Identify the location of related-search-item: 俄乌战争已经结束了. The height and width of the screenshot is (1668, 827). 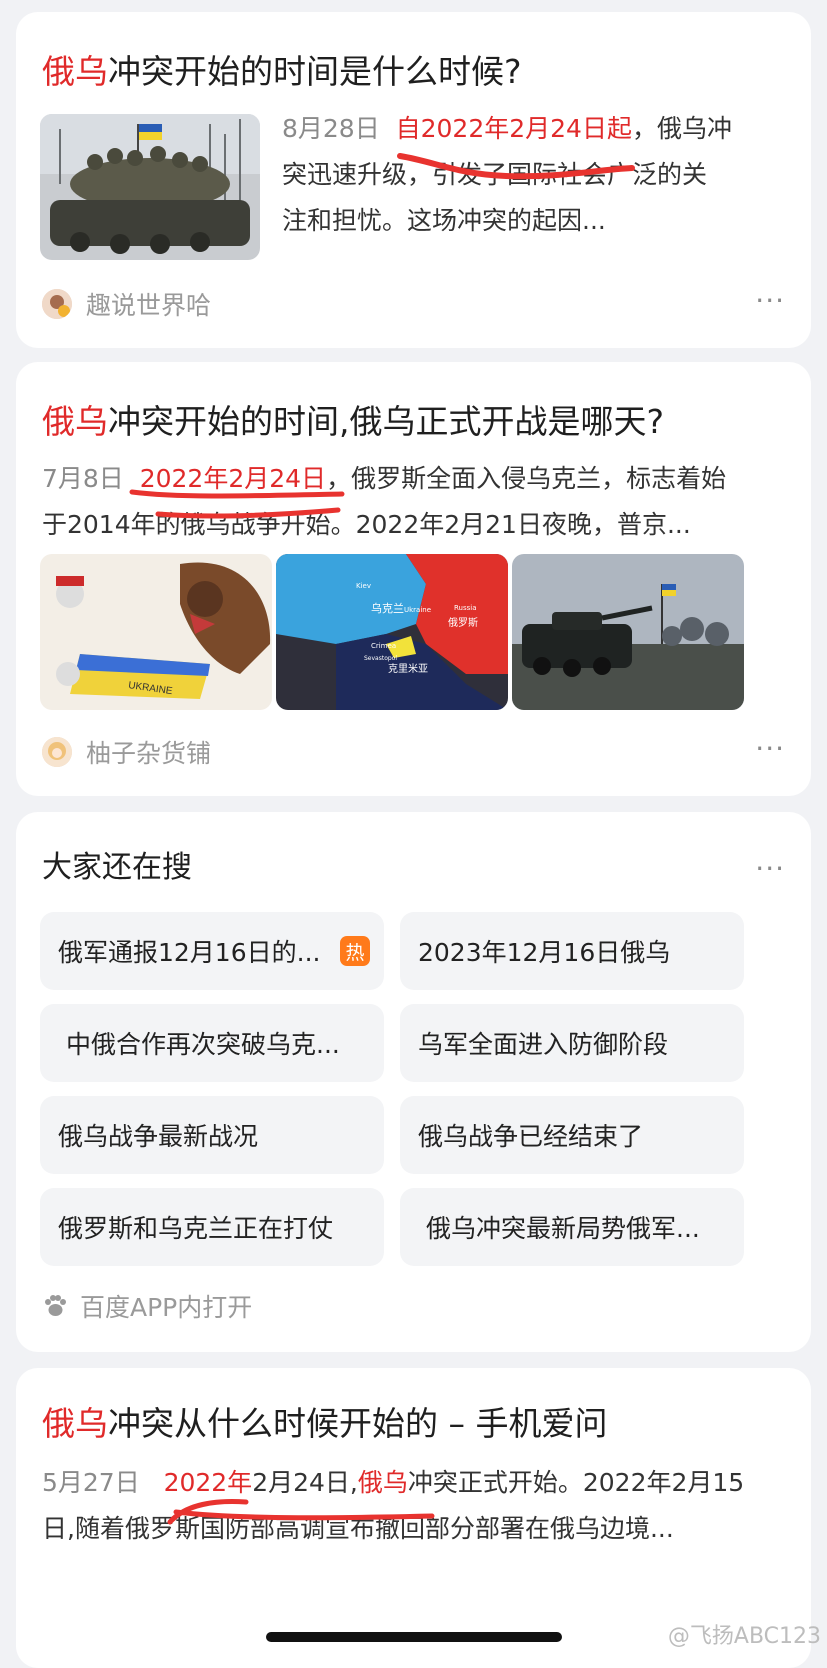
(572, 1135).